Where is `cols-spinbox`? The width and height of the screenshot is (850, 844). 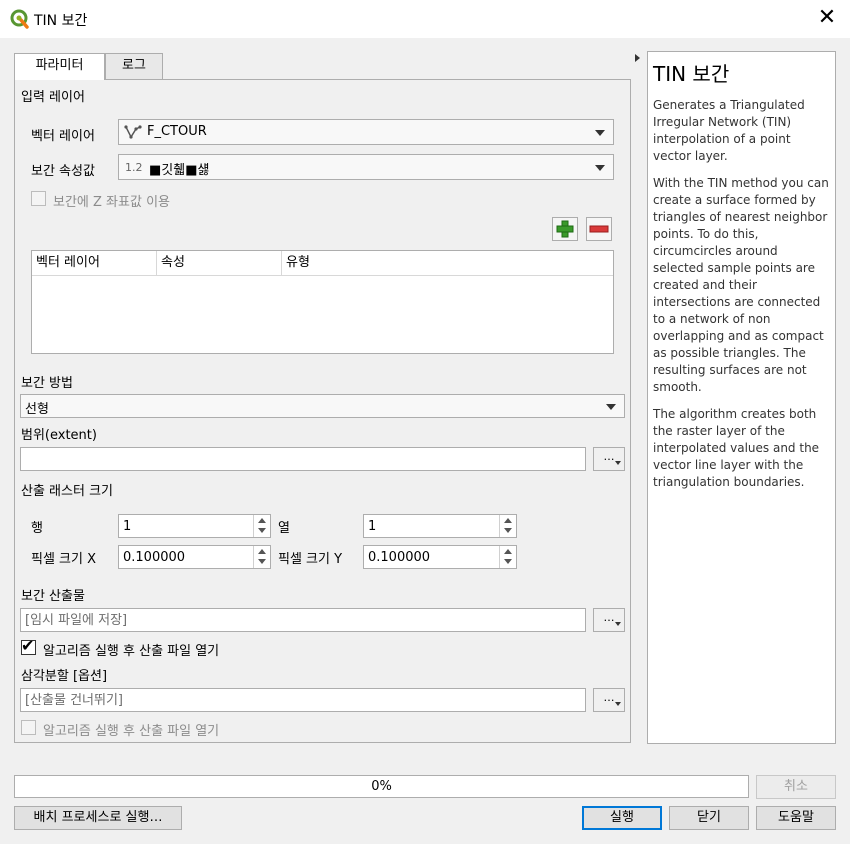
cols-spinbox is located at coordinates (440, 526).